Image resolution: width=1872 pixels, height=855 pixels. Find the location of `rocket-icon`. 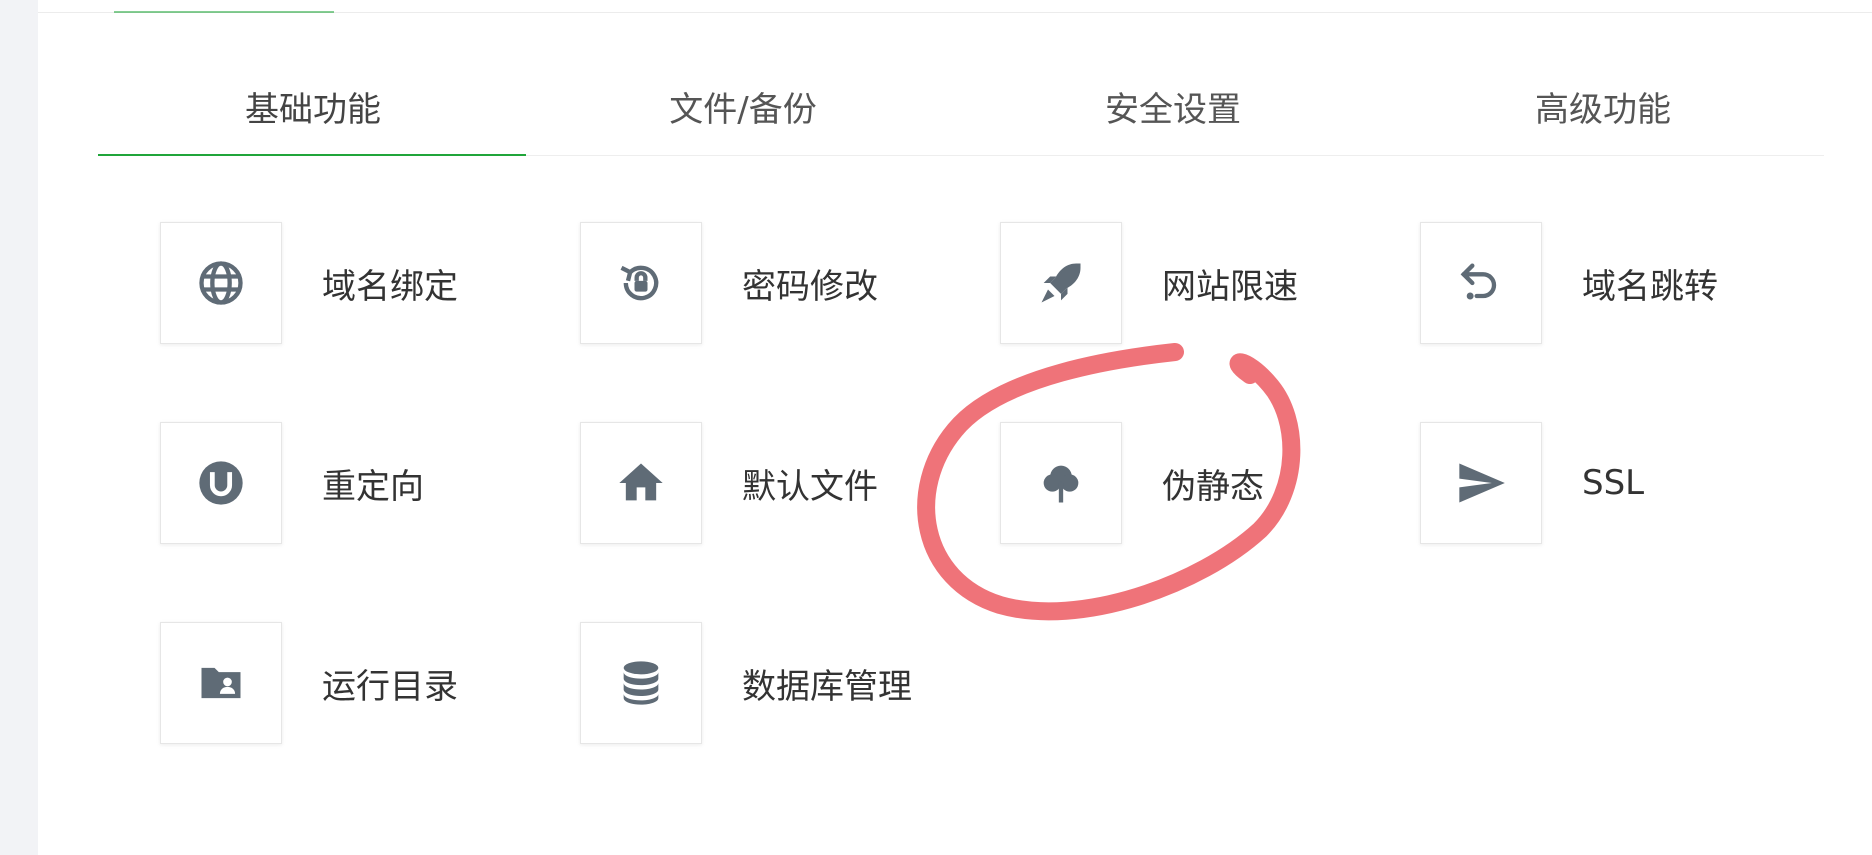

rocket-icon is located at coordinates (1061, 283).